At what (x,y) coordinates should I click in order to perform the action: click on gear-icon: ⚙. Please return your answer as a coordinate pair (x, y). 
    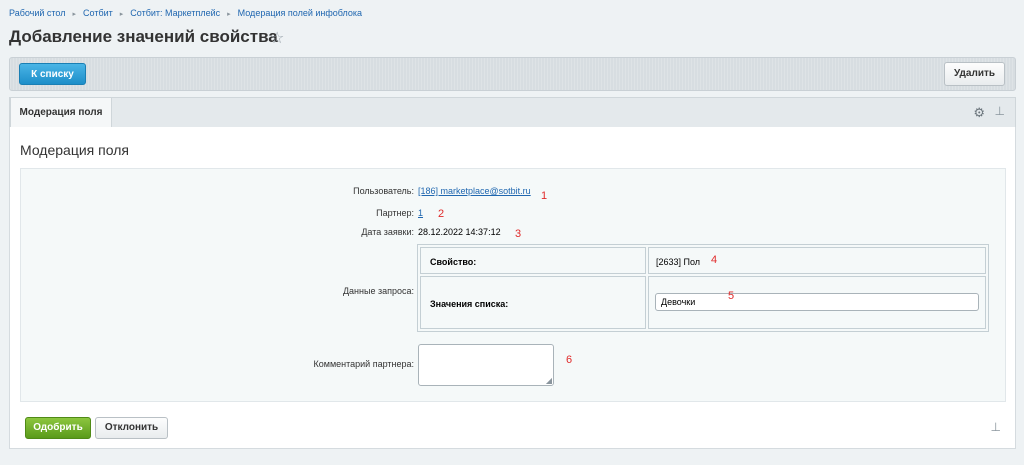
    Looking at the image, I should click on (979, 113).